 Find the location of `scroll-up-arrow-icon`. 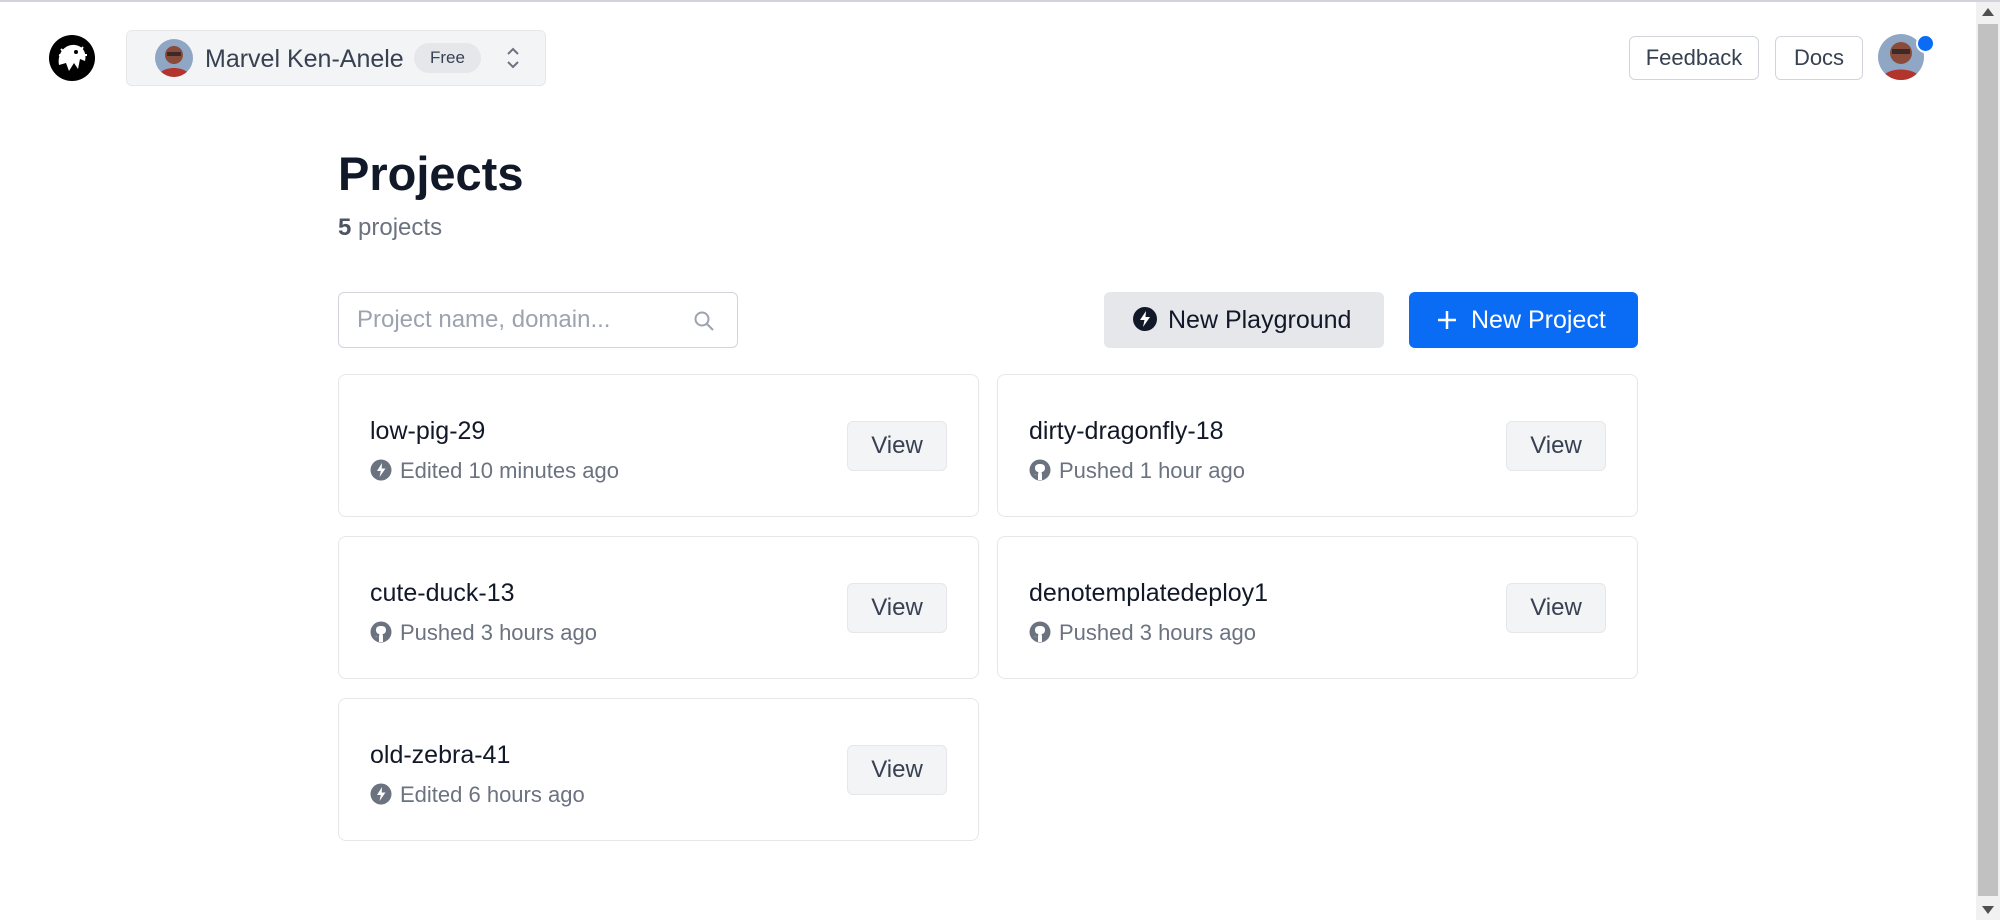

scroll-up-arrow-icon is located at coordinates (1988, 12).